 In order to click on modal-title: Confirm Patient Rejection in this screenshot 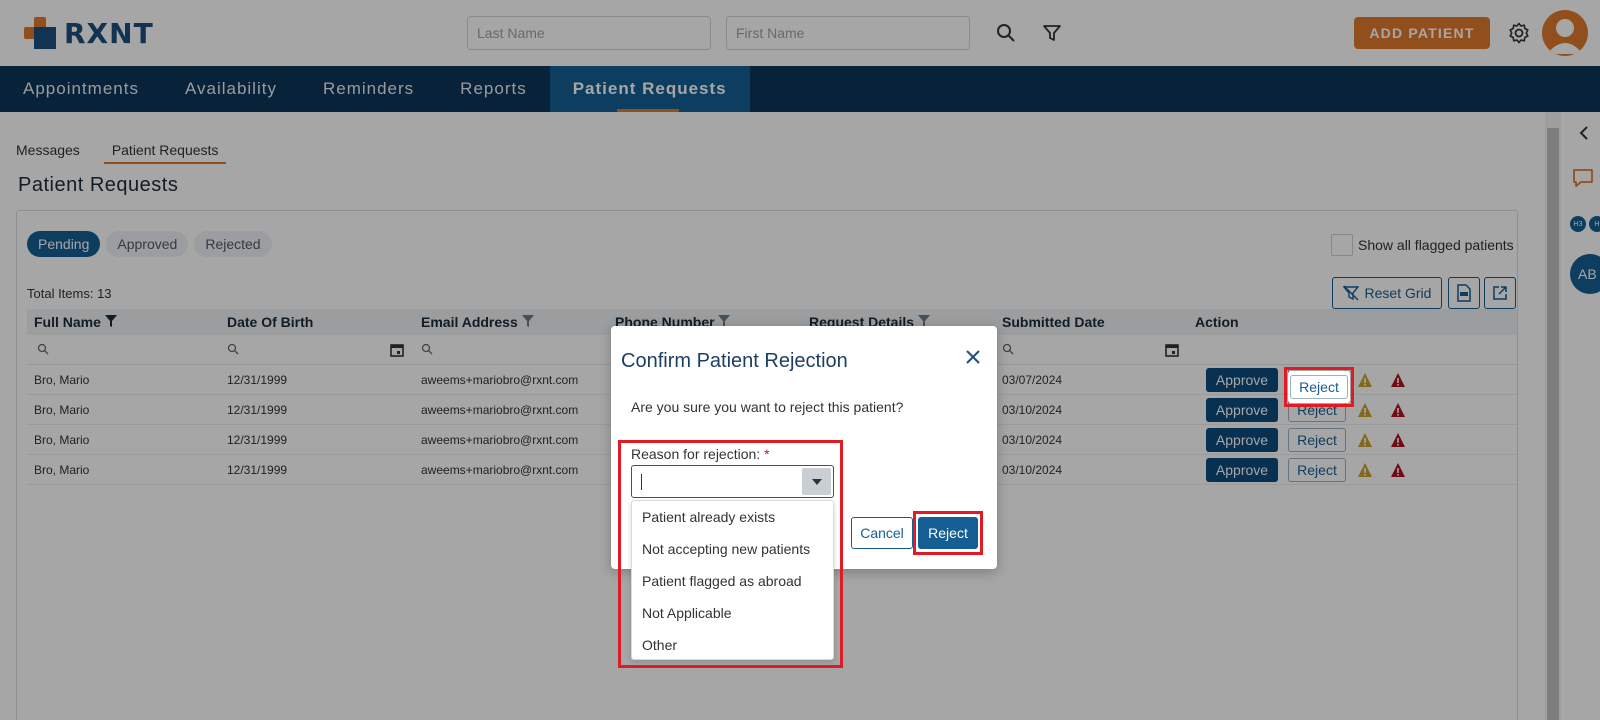, I will do `click(734, 361)`.